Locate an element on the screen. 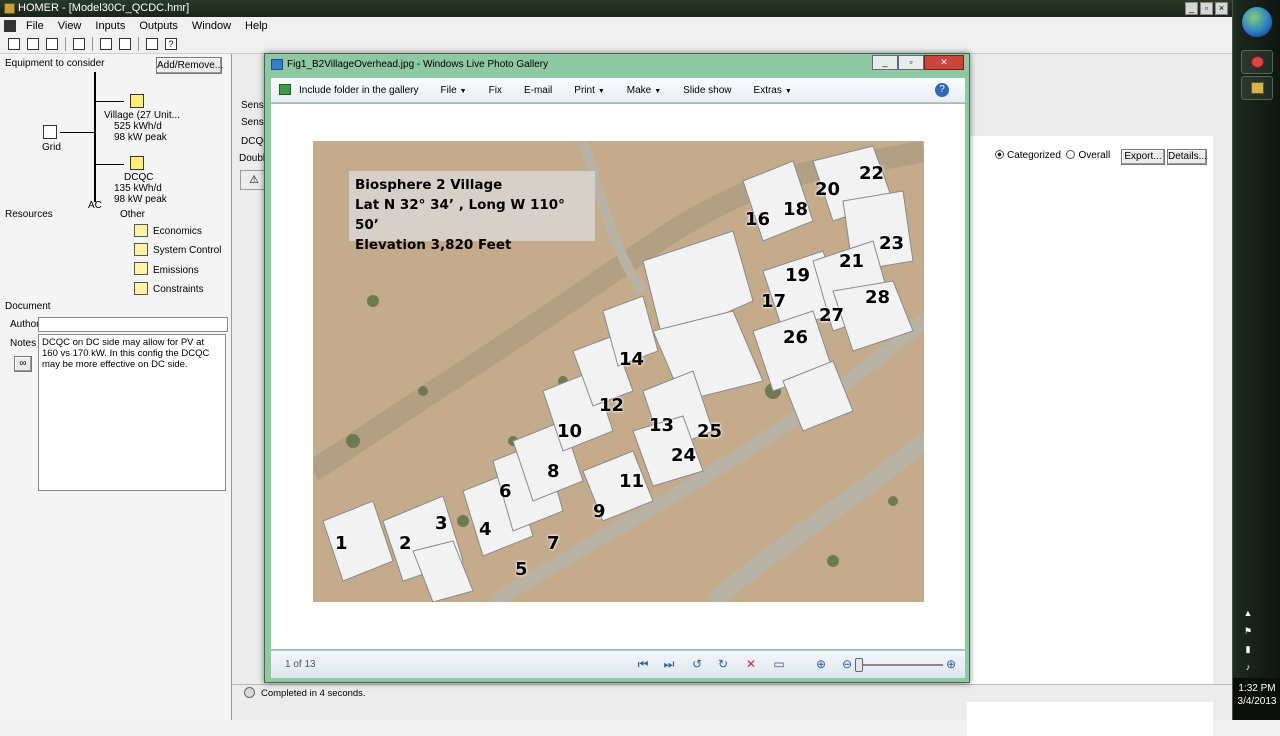 The width and height of the screenshot is (1280, 736). start-button-icon is located at coordinates (1257, 22).